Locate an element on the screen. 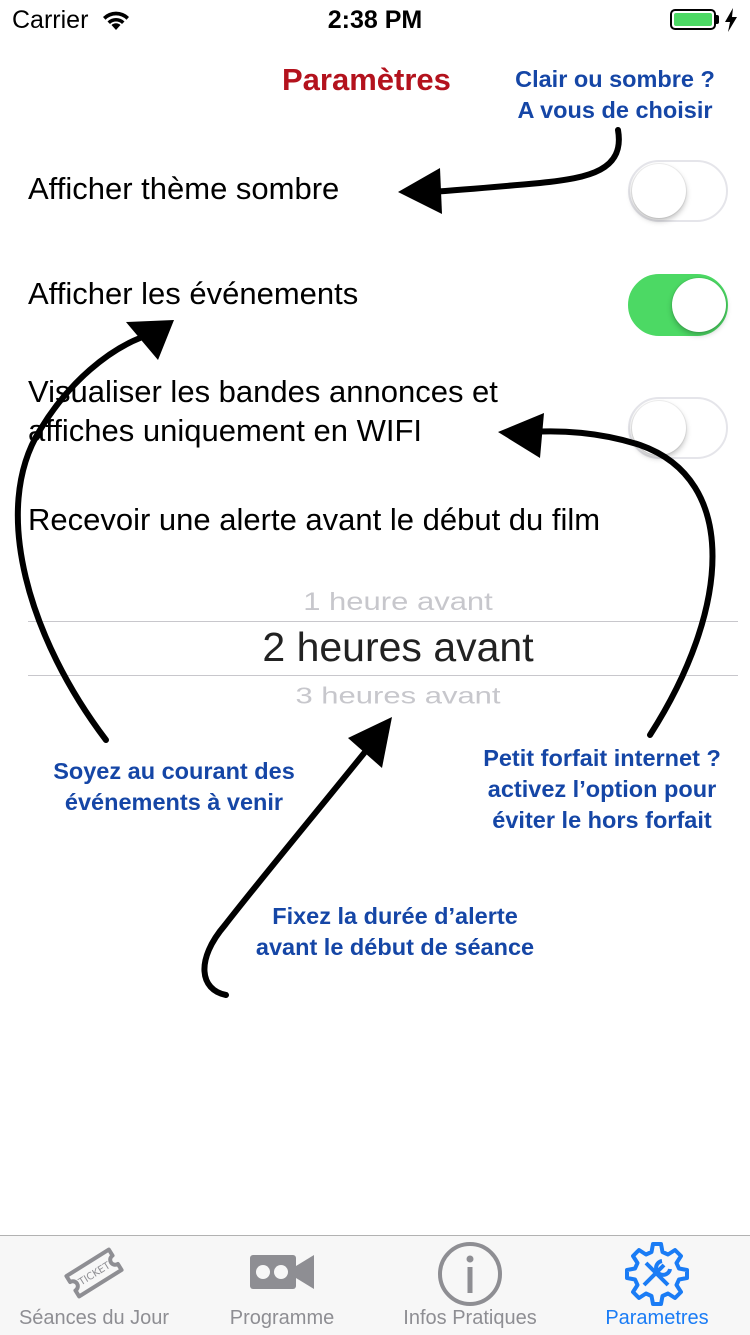  battery-cap is located at coordinates (717, 19).